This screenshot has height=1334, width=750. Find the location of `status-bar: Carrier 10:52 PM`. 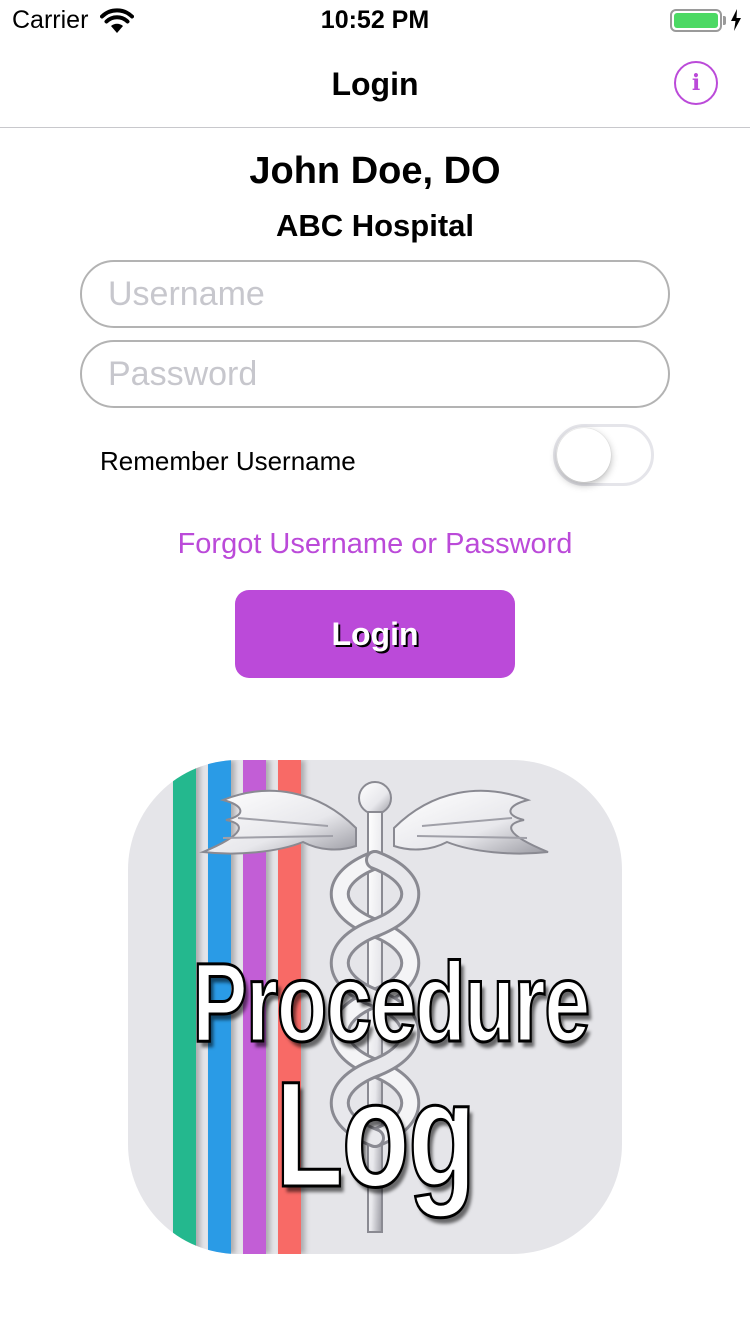

status-bar: Carrier 10:52 PM is located at coordinates (375, 20).